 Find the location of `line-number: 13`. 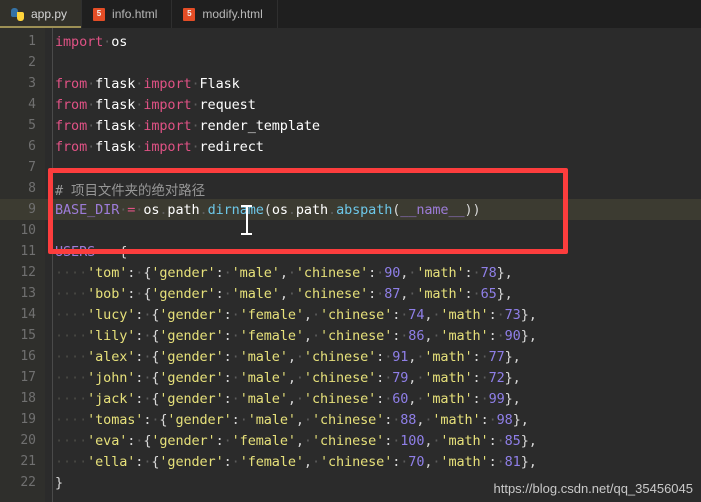

line-number: 13 is located at coordinates (28, 293).